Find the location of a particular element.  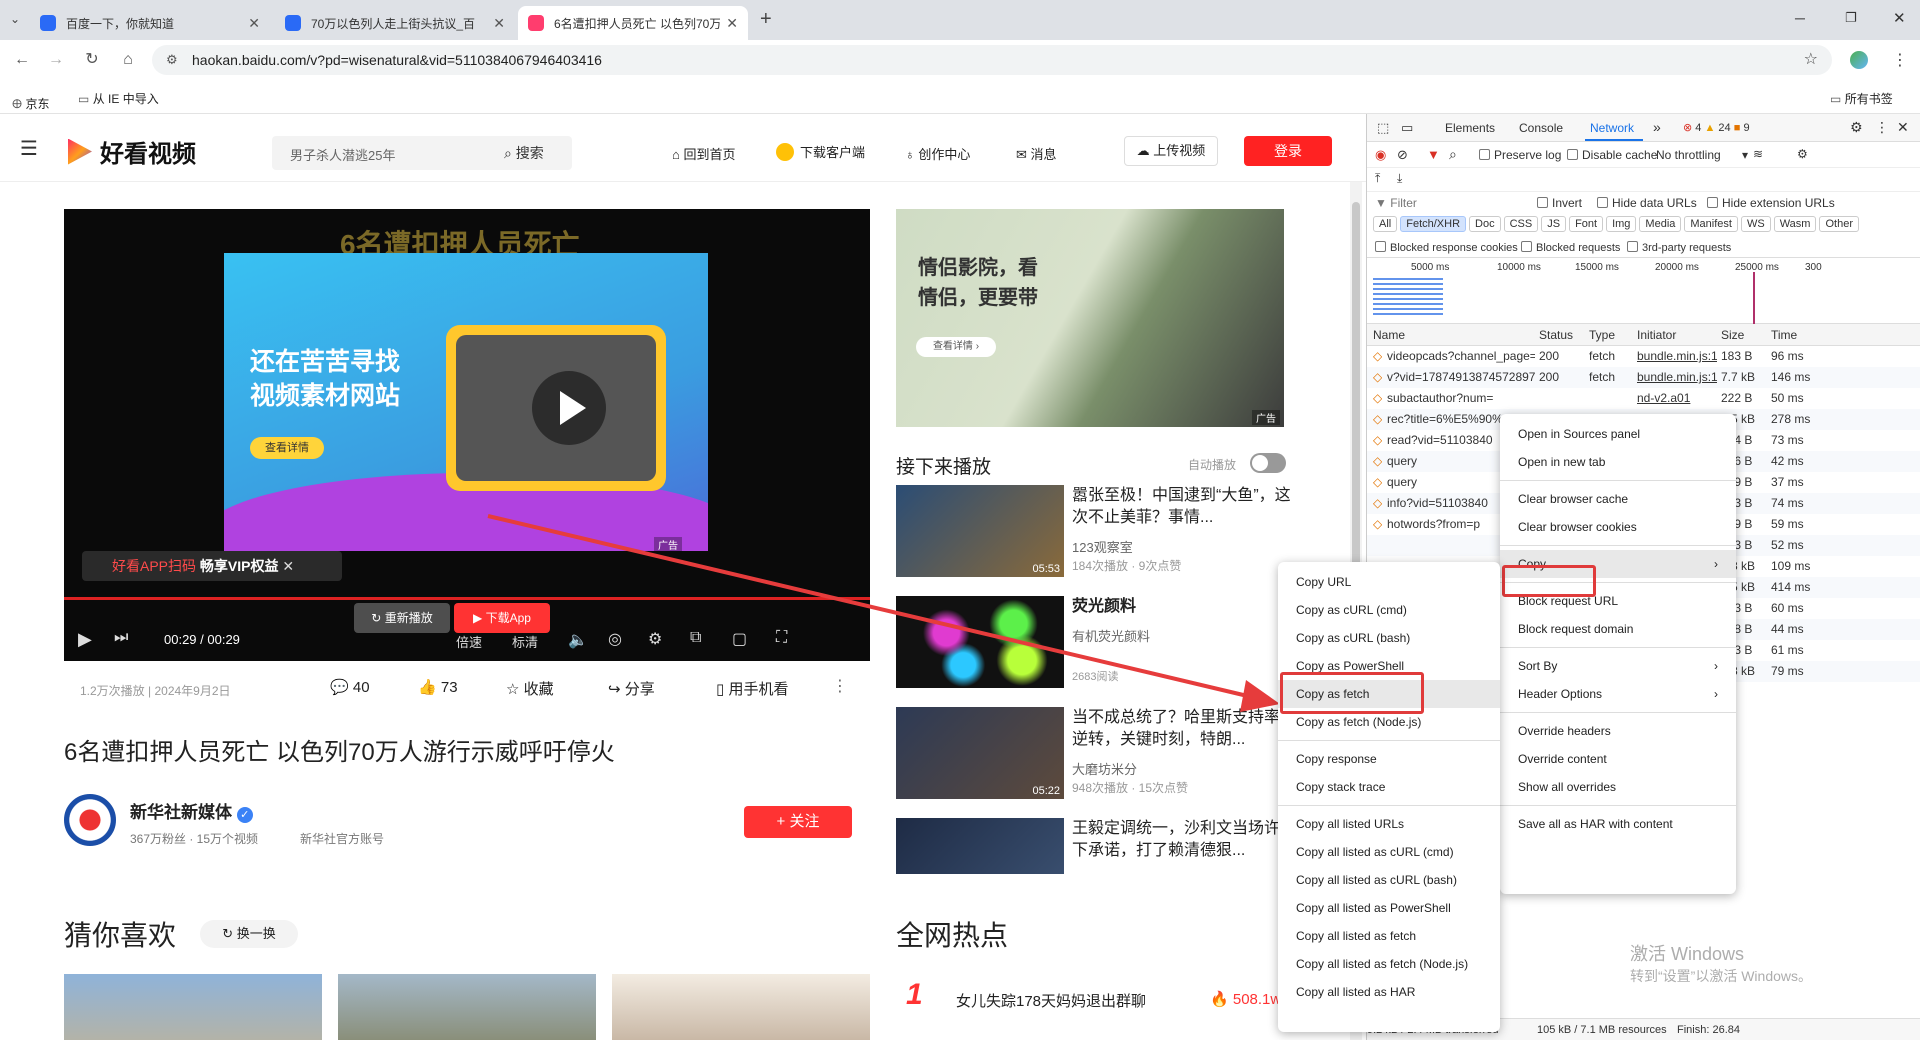

reload-icon: ↻ is located at coordinates (92, 60).